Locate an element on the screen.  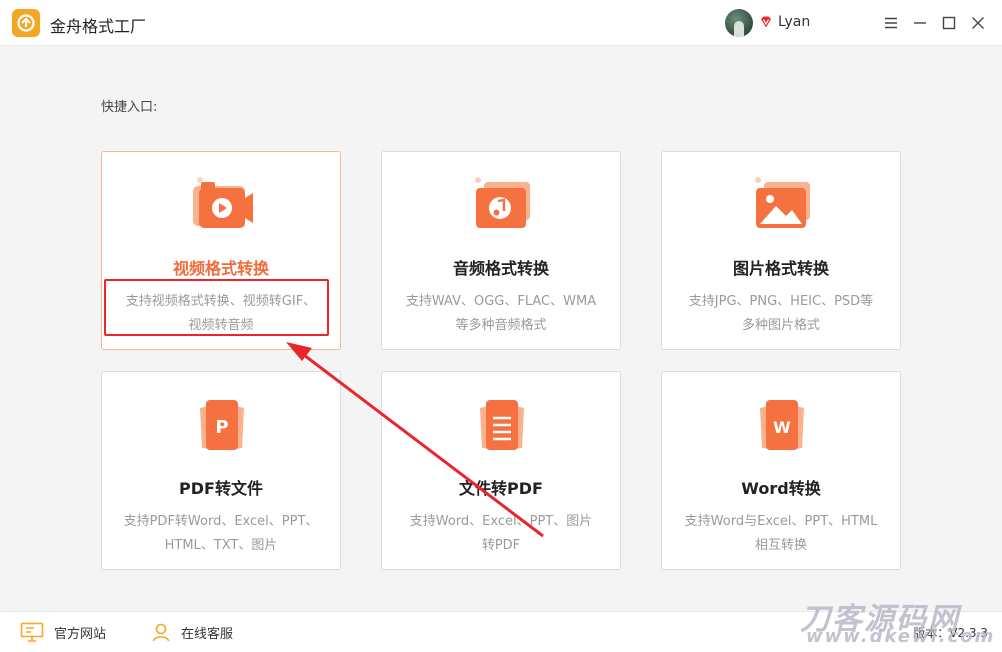
maximize-icon is located at coordinates (949, 23).